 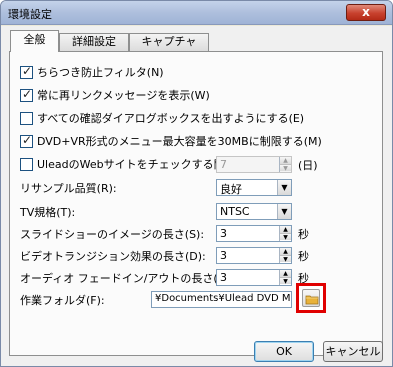 What do you see at coordinates (94, 42) in the screenshot?
I see `tab-advanced: 詳細設定` at bounding box center [94, 42].